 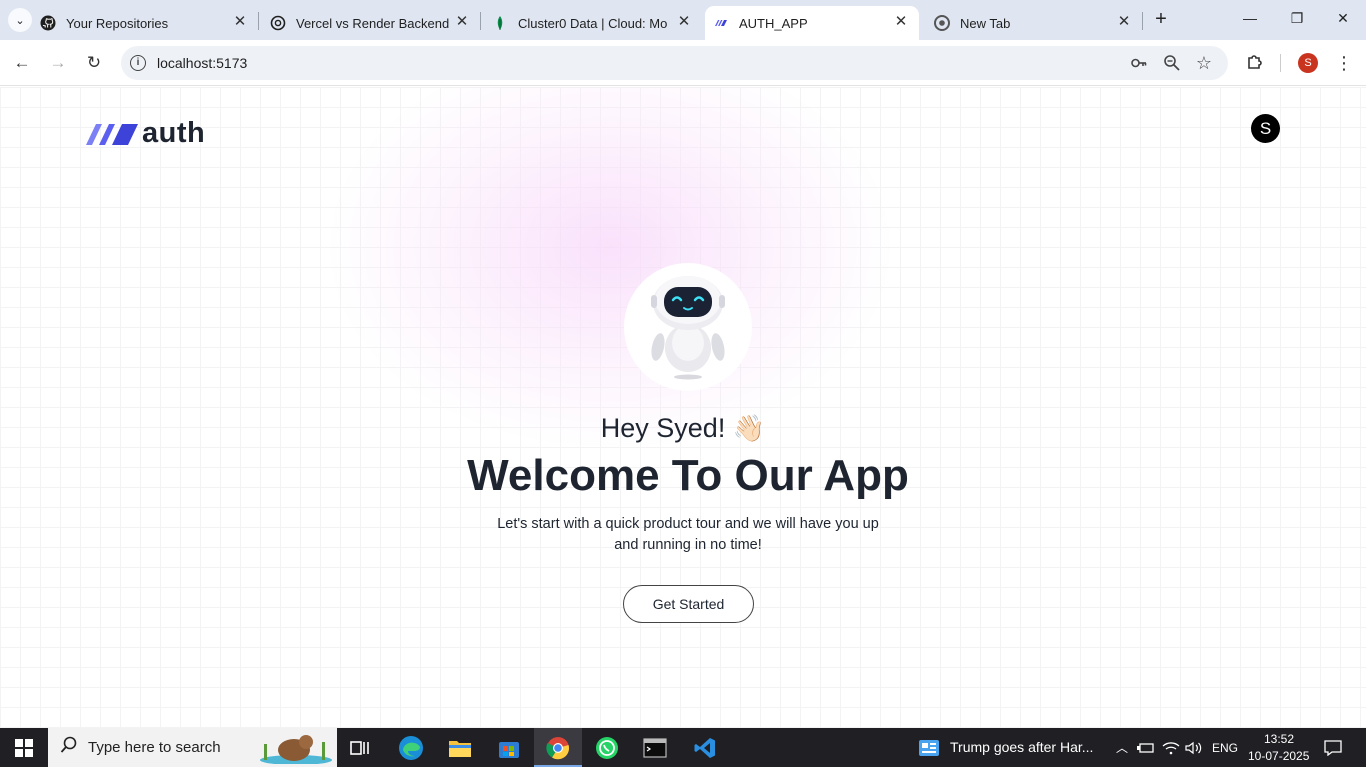 What do you see at coordinates (663, 428) in the screenshot?
I see `greeting-text: Hey Syed!` at bounding box center [663, 428].